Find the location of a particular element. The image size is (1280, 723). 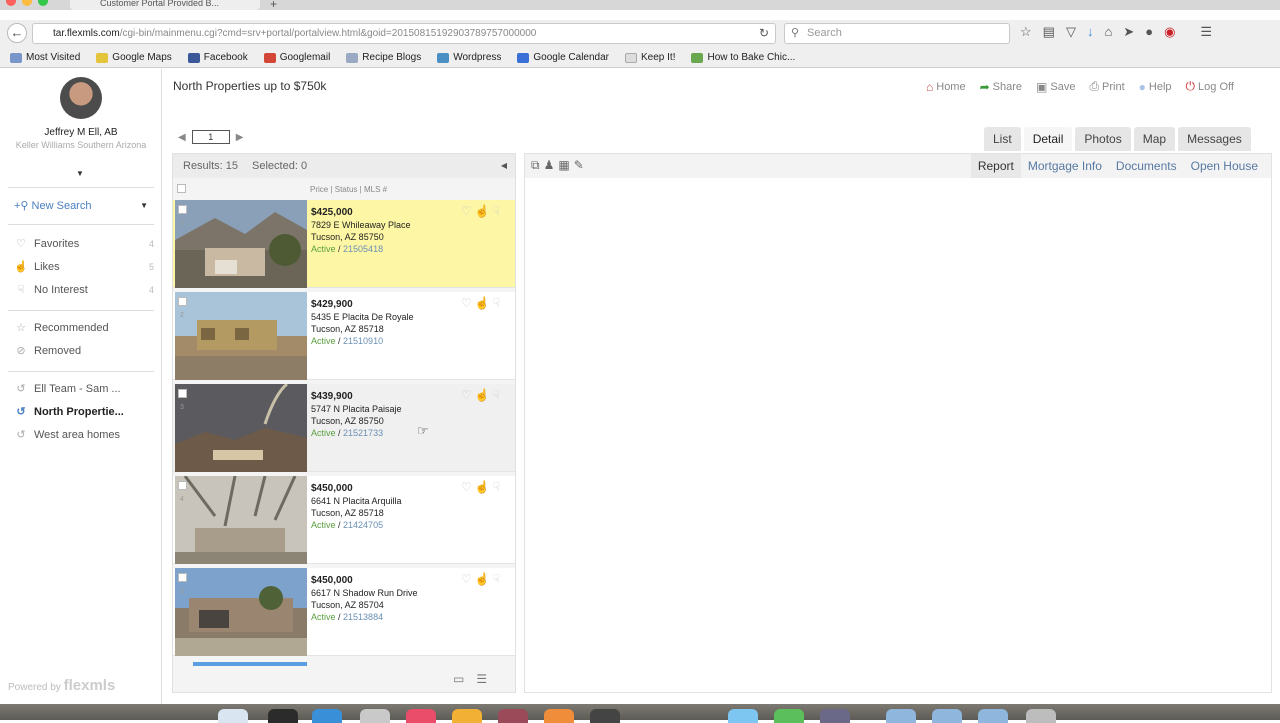

help-link: ● Help is located at coordinates (1155, 86).